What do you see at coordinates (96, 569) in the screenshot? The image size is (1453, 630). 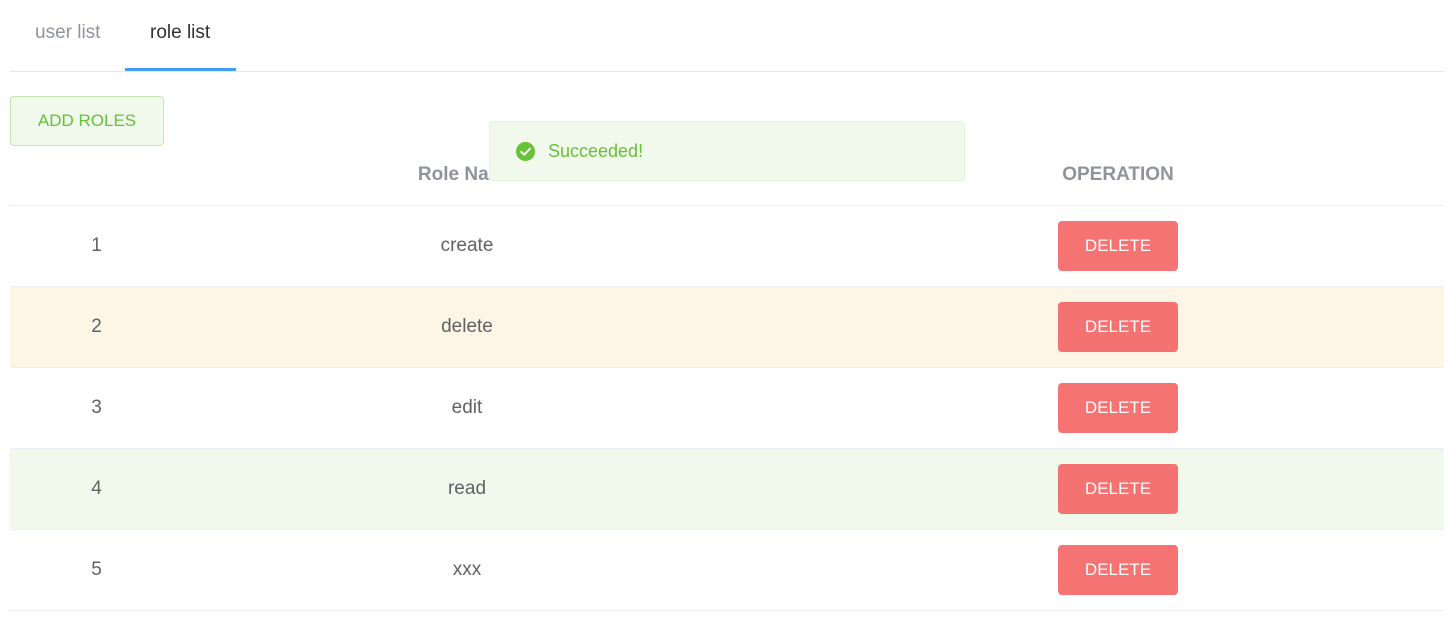 I see `row-index: 5` at bounding box center [96, 569].